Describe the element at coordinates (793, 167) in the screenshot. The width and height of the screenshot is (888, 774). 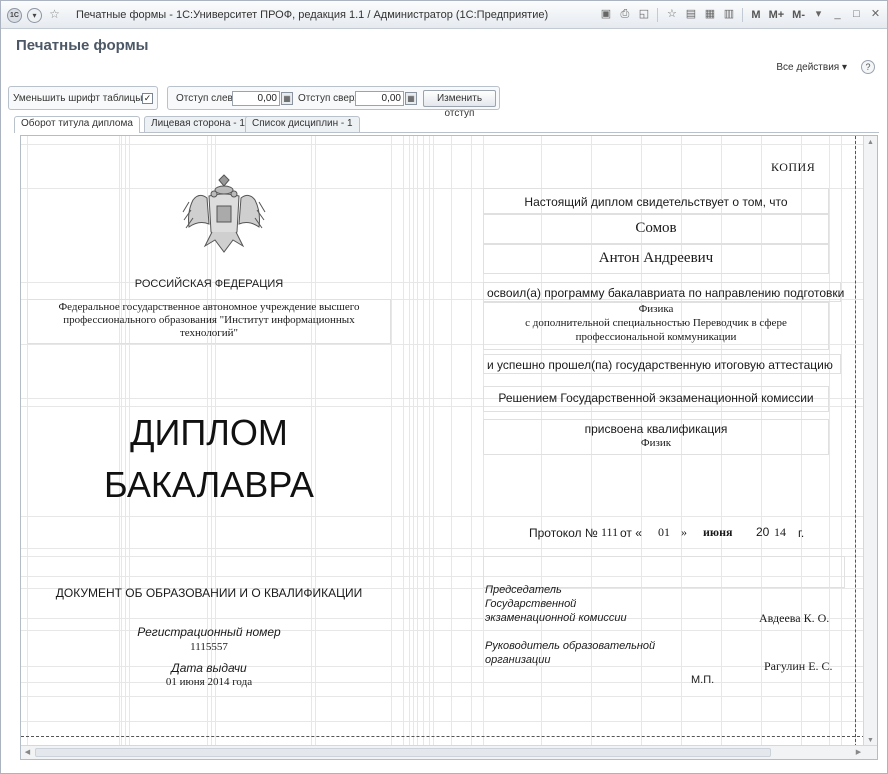
I see `copy-mark: КОПИЯ` at that location.